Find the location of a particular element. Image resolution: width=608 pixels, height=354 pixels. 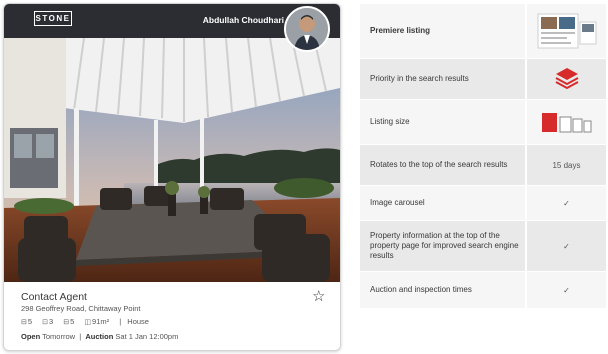

listing-address: 298 Geoffrey Road, Chittaway Point is located at coordinates (81, 308).